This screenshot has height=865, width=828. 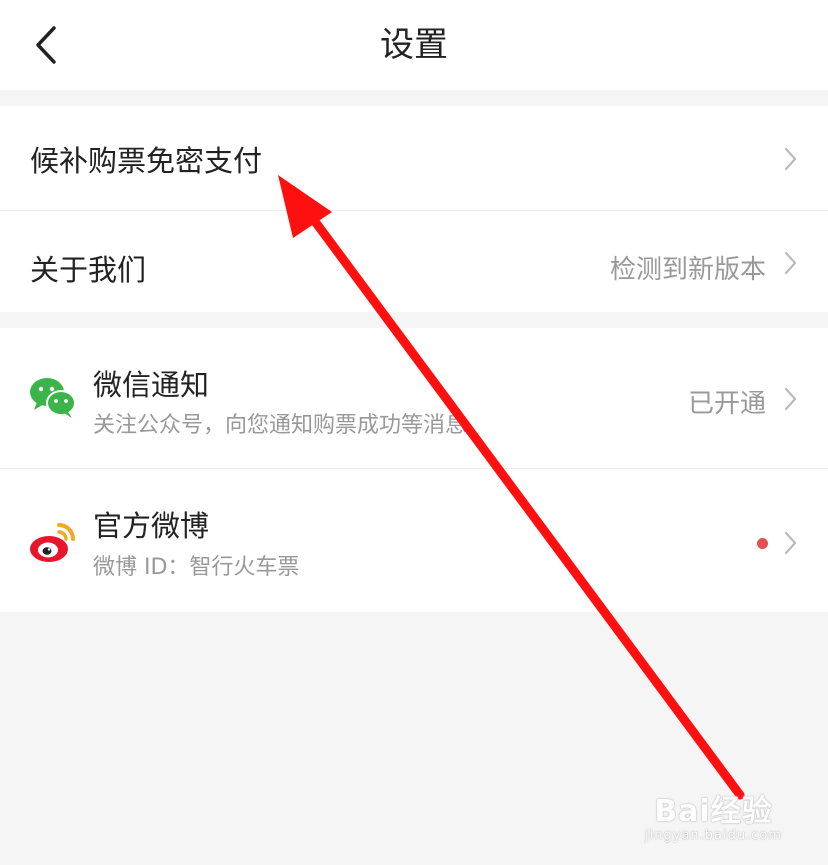 What do you see at coordinates (88, 270) in the screenshot?
I see `row-label: 关于我们` at bounding box center [88, 270].